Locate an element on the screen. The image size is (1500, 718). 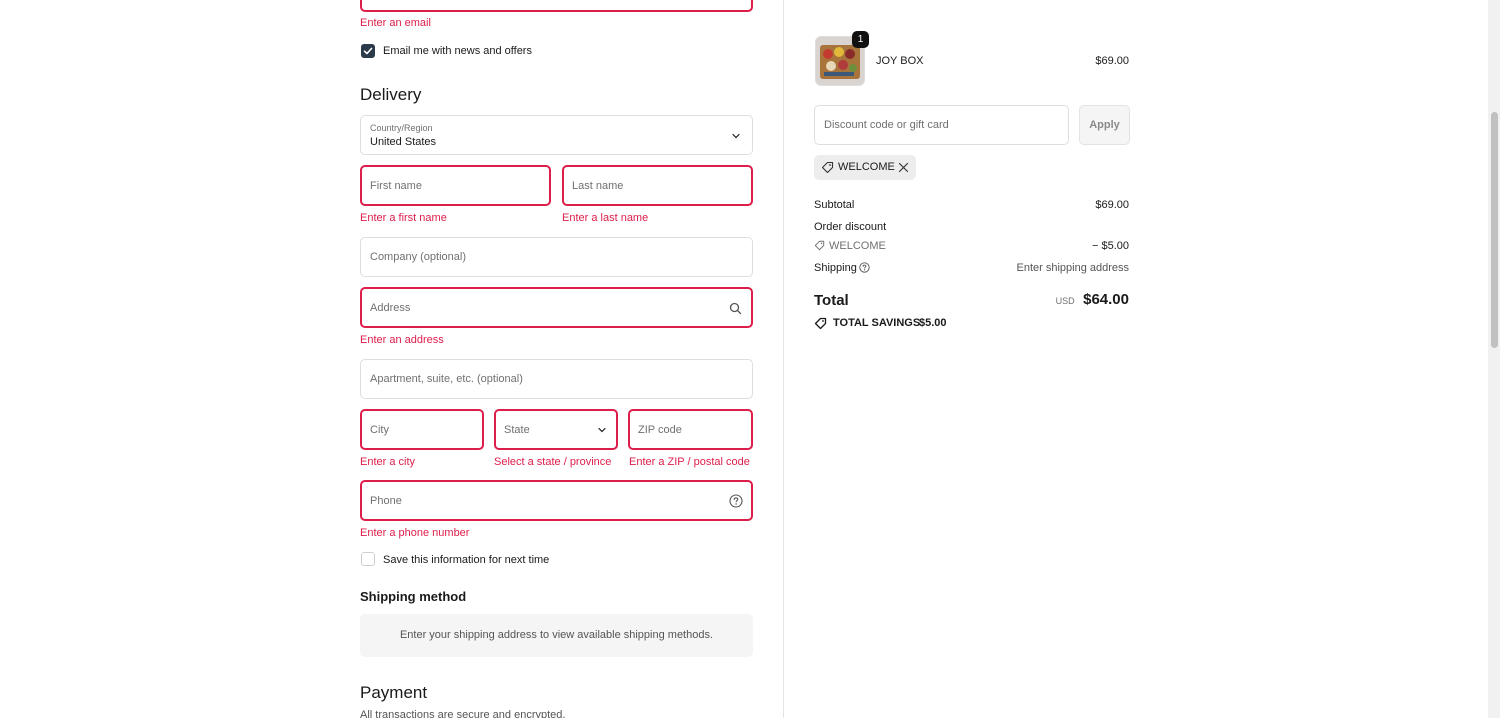
country-value: United States is located at coordinates (403, 142).